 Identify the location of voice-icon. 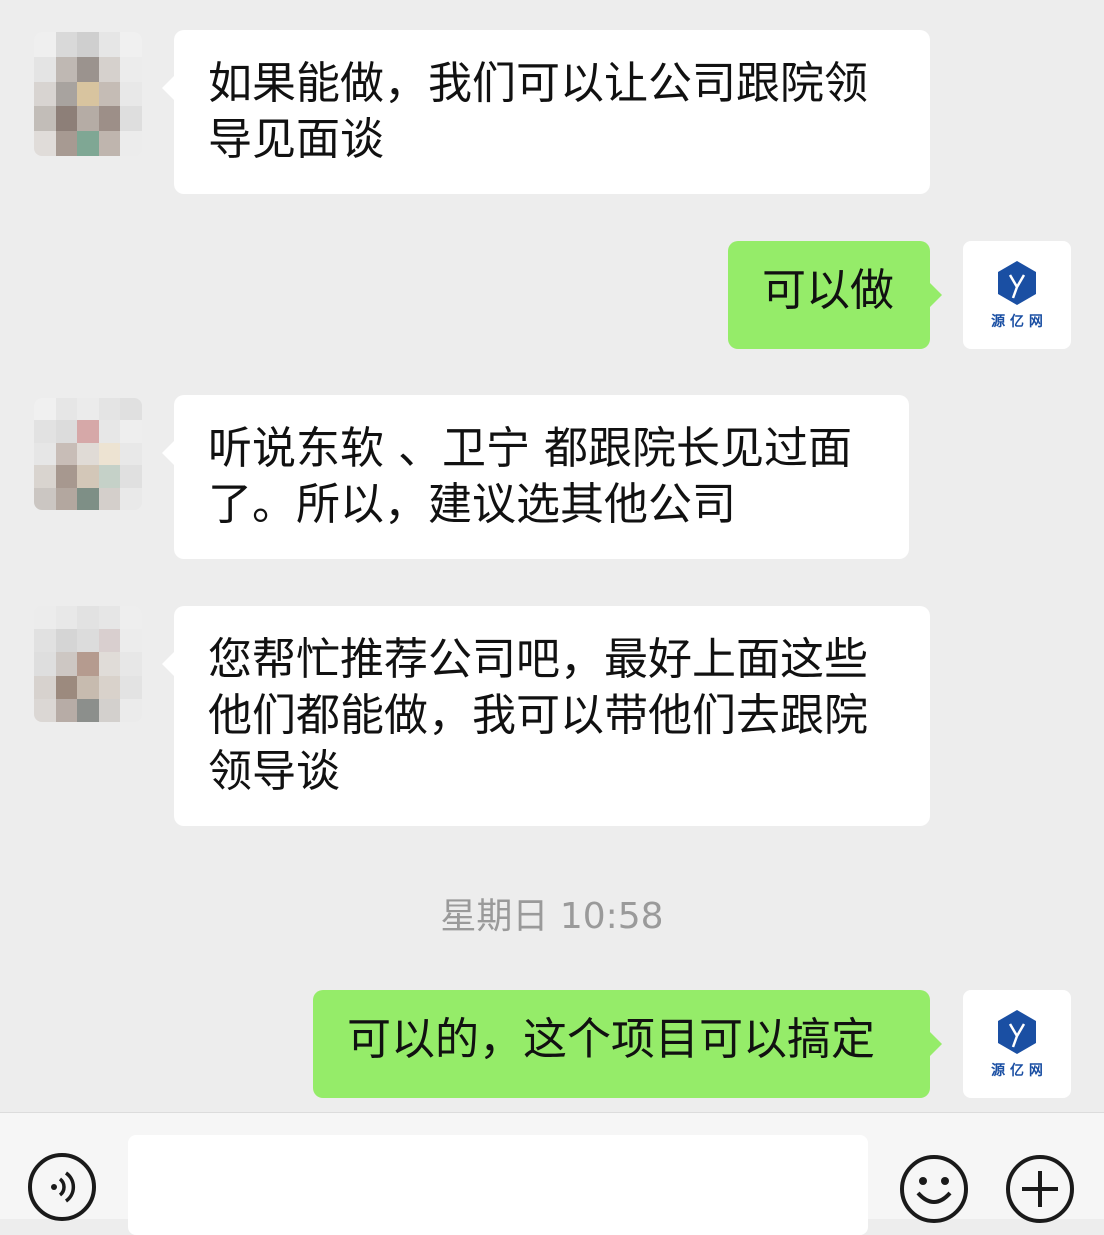
(63, 1187).